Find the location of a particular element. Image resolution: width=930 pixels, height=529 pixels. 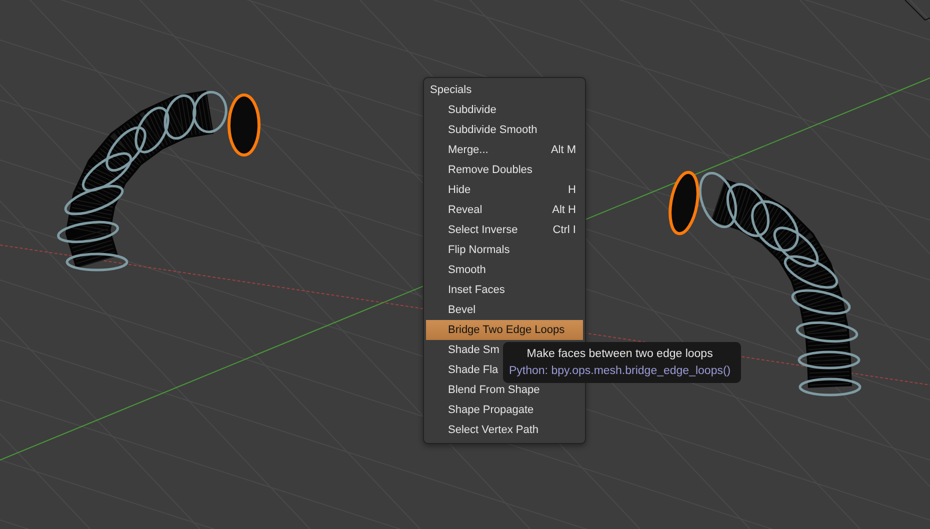

menu-item: Subdivide Smooth is located at coordinates (504, 130).